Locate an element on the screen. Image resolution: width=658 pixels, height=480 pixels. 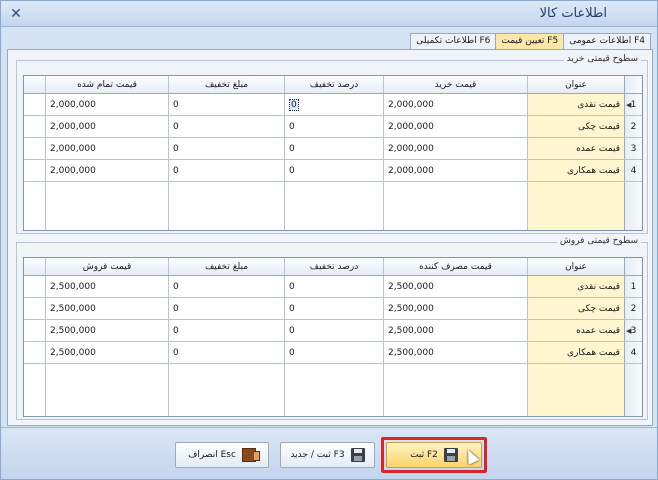
column-header: قیمت مصرف کننده is located at coordinates (455, 266).